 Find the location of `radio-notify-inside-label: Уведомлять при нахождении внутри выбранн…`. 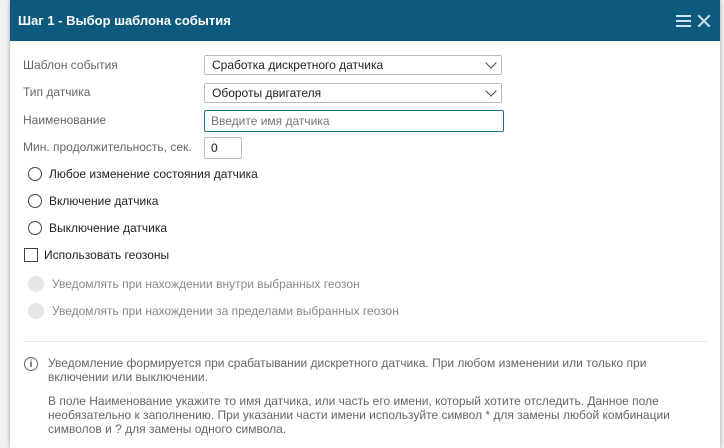

radio-notify-inside-label: Уведомлять при нахождении внутри выбранн… is located at coordinates (206, 284).